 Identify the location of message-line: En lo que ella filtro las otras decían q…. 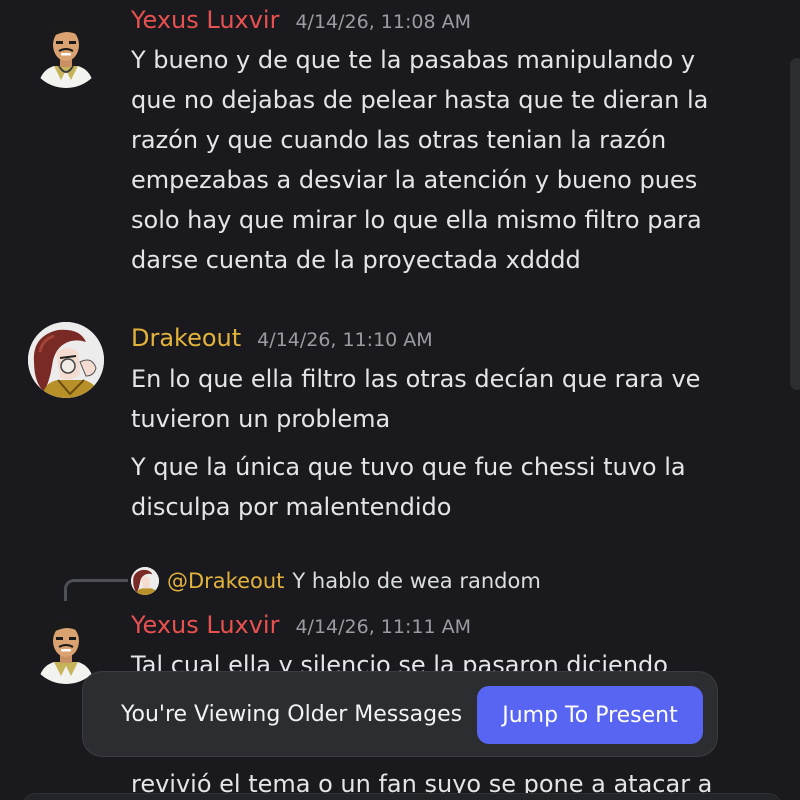
(416, 379).